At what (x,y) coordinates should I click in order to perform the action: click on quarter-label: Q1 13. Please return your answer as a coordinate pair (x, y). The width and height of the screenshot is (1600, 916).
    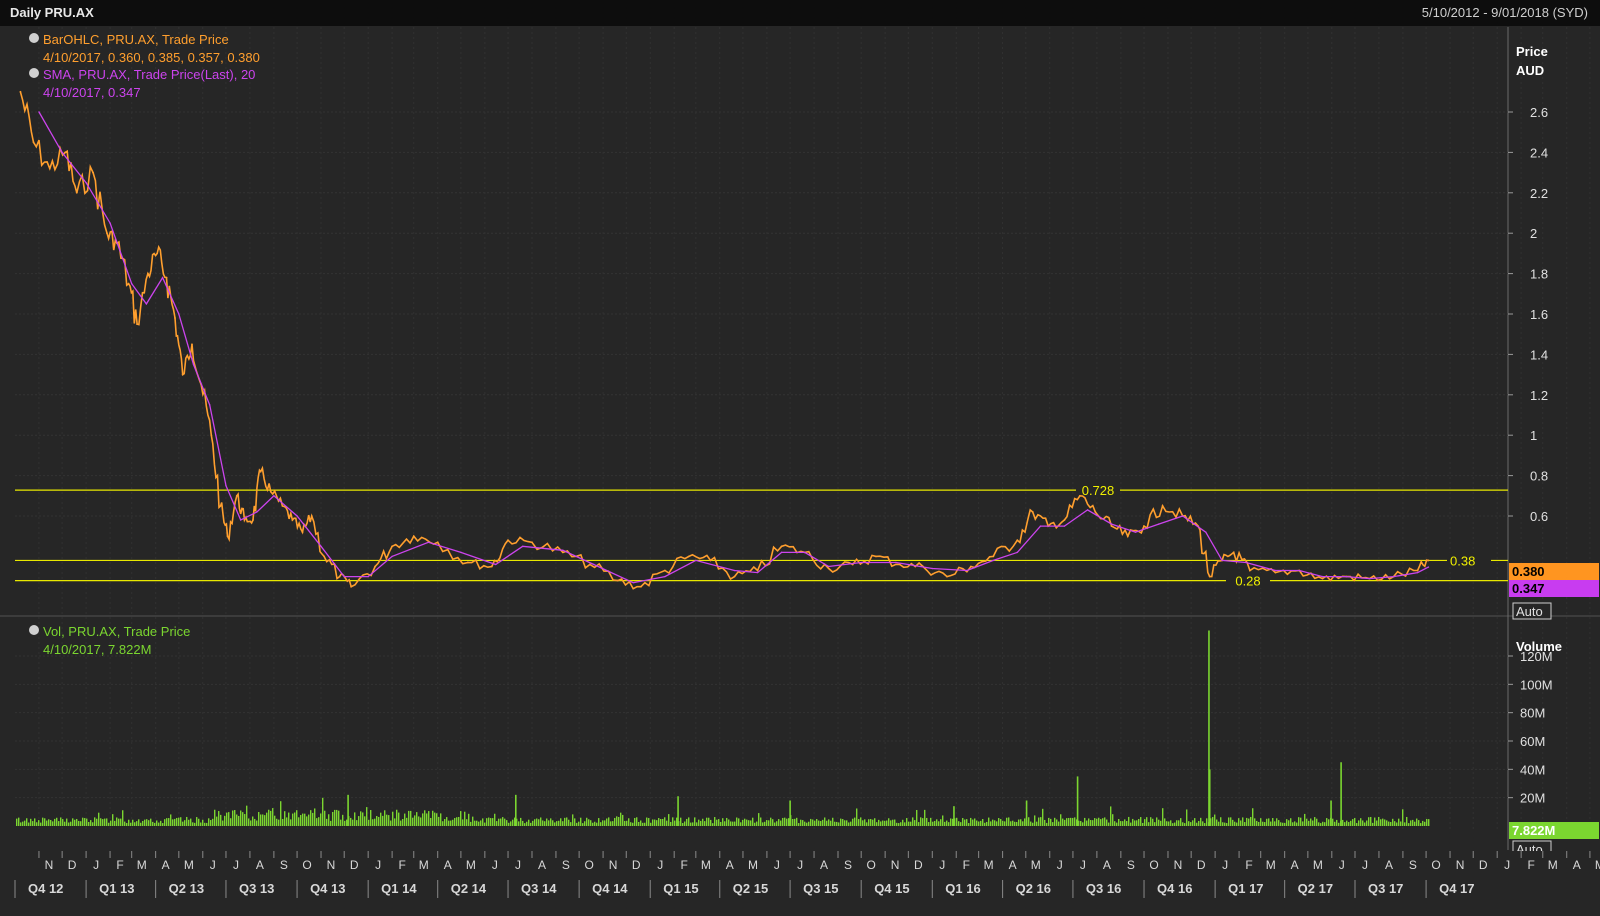
    Looking at the image, I should click on (116, 888).